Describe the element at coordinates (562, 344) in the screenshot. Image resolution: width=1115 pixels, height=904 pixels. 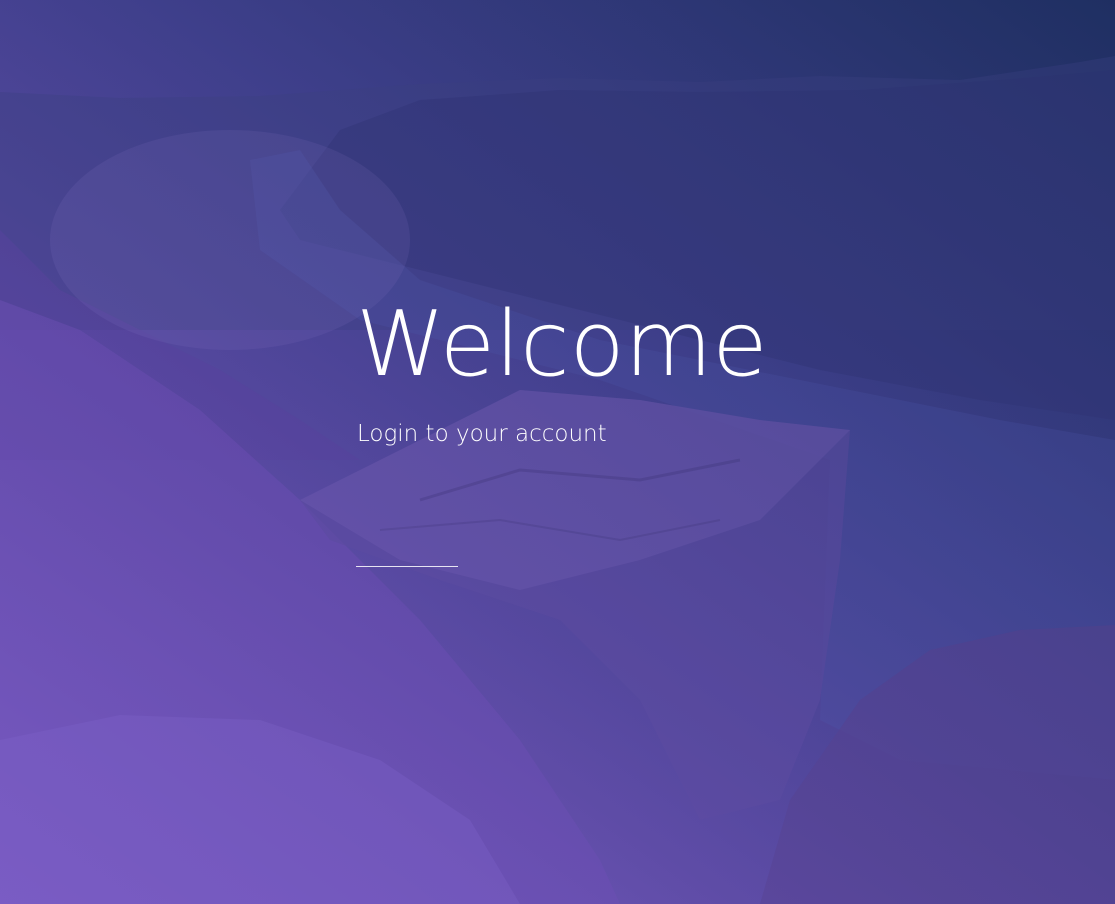
I see `page-title: Welcome` at that location.